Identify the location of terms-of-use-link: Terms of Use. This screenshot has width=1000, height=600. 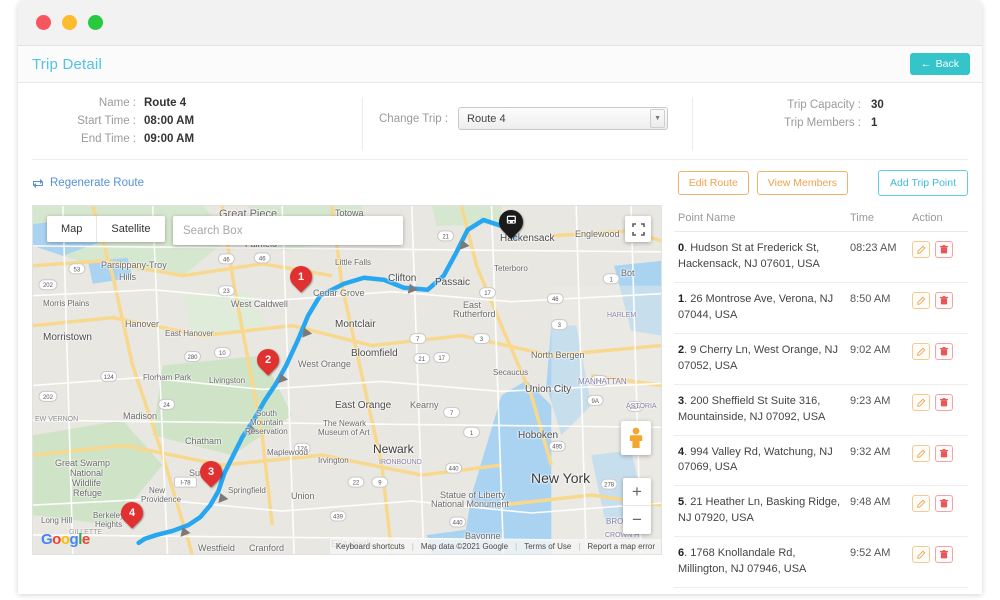
(547, 546).